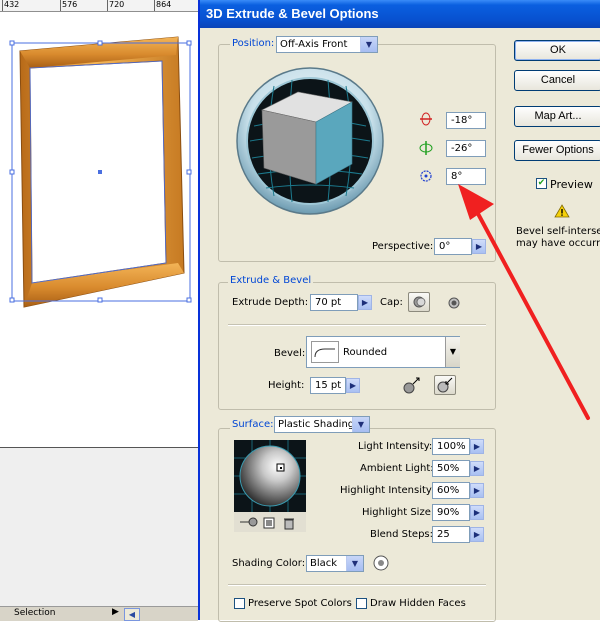 The height and width of the screenshot is (622, 600). What do you see at coordinates (451, 468) in the screenshot?
I see `ambient-light-field: 50%` at bounding box center [451, 468].